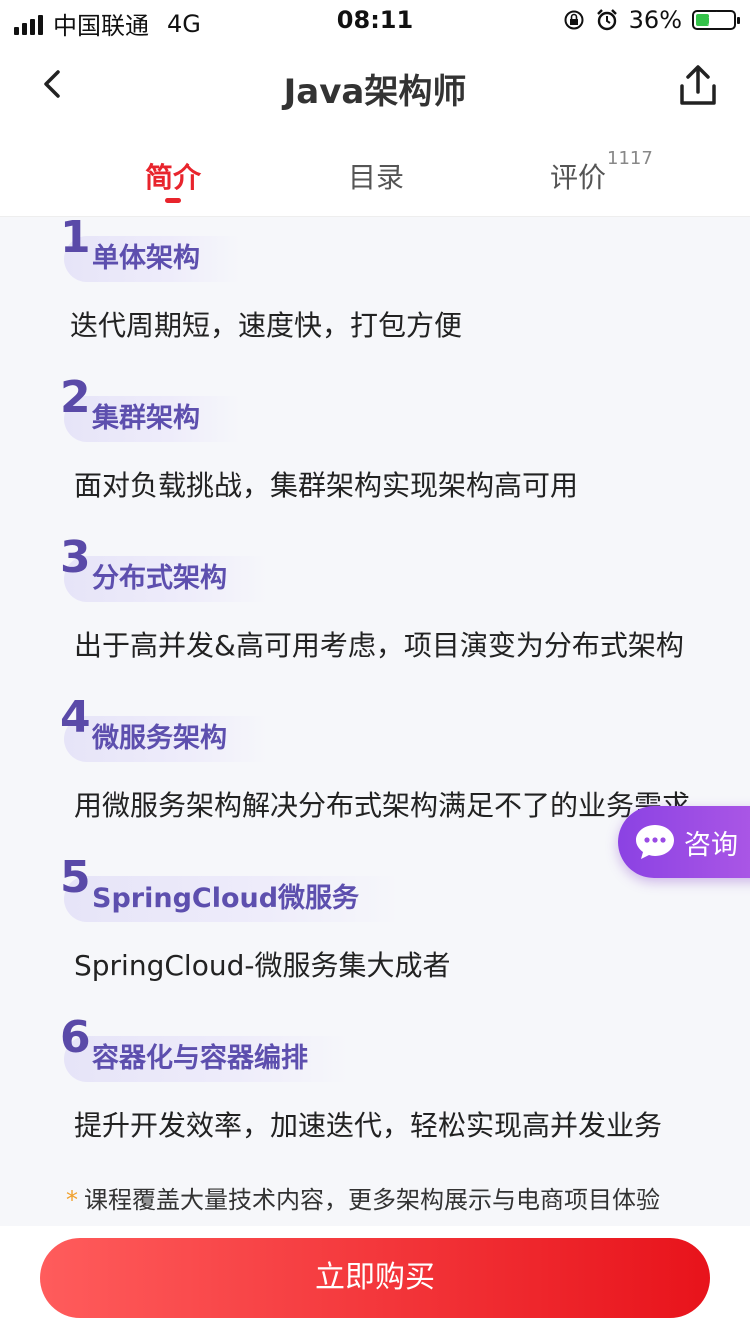 This screenshot has width=750, height=1334. What do you see at coordinates (75, 557) in the screenshot?
I see `section-number: 3` at bounding box center [75, 557].